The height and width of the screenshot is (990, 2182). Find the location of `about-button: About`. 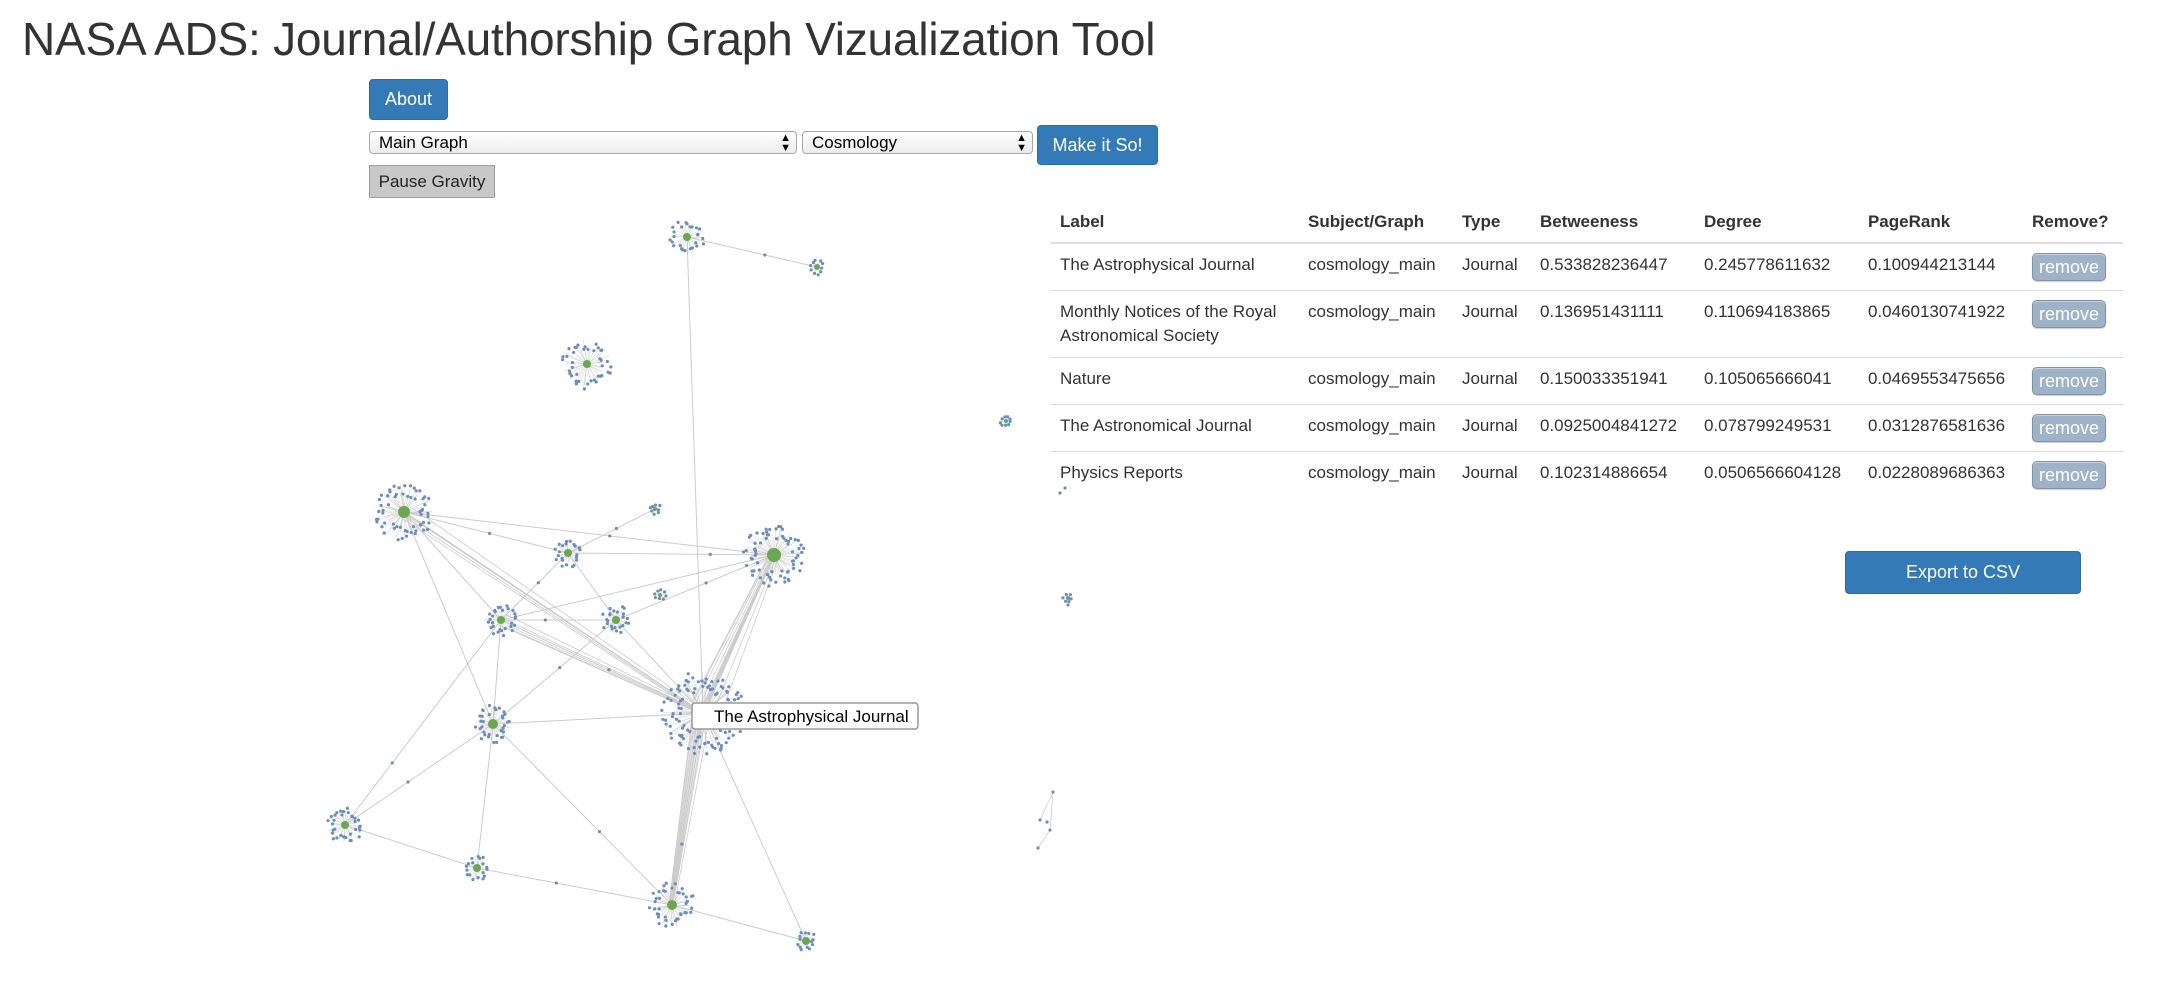

about-button: About is located at coordinates (408, 99).